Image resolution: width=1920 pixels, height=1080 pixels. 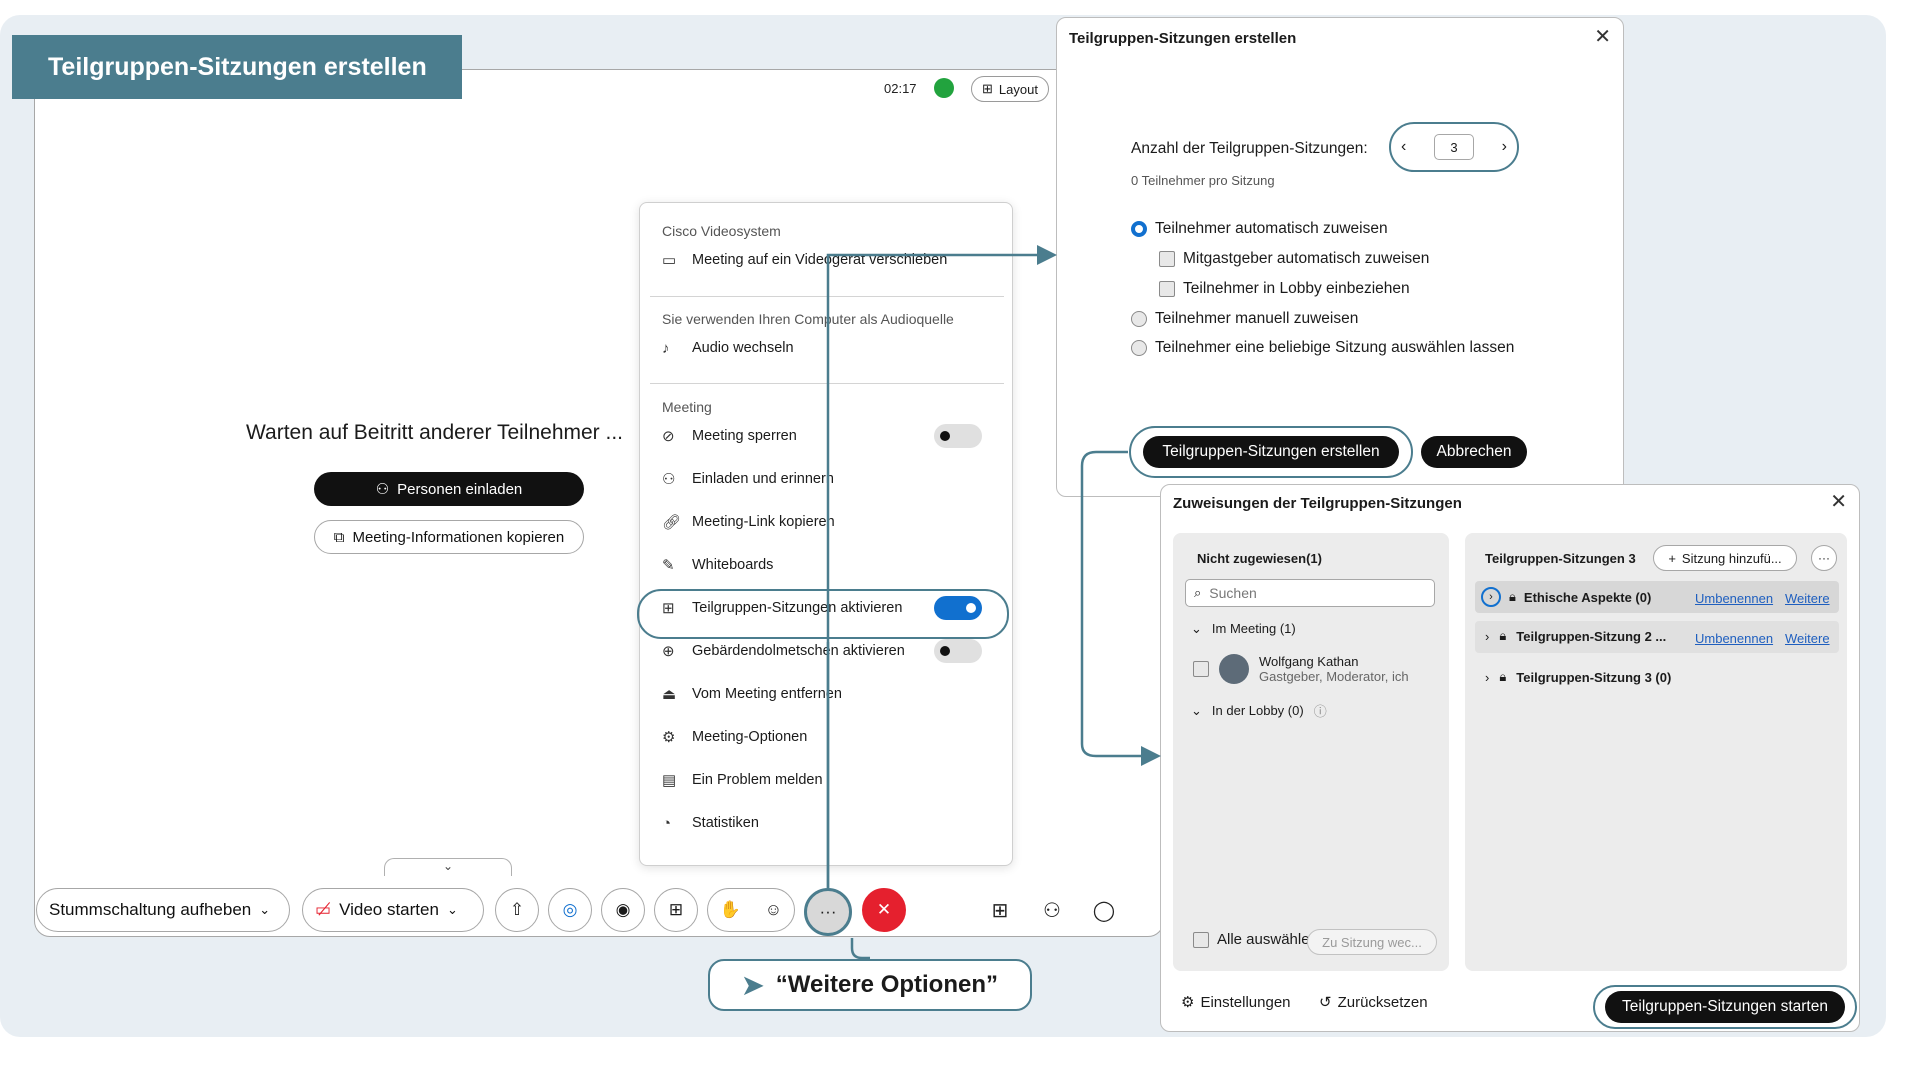 I want to click on more-options-annotation: ➤ “Weitere Optionen”, so click(x=870, y=985).